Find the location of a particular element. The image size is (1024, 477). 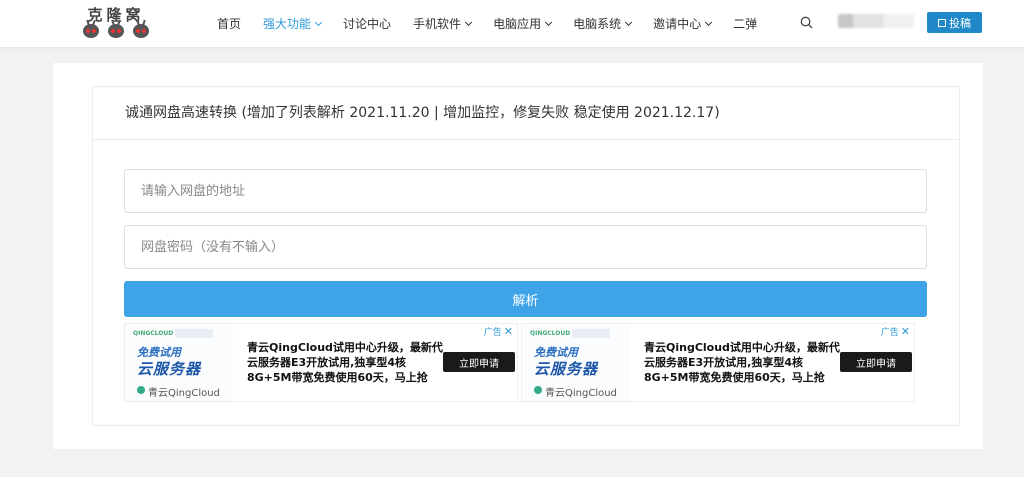

nav-item-mobile-software: 手机软件 is located at coordinates (443, 23).